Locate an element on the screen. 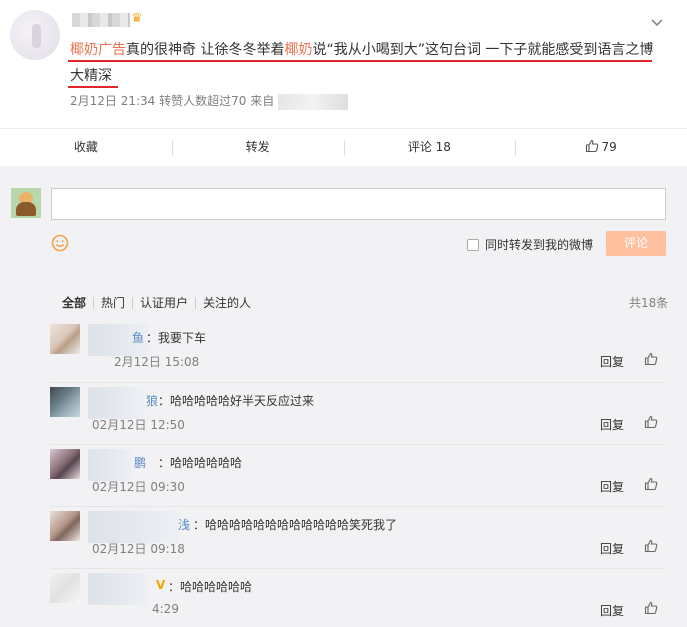 The width and height of the screenshot is (687, 627). comment-row: 鹏 ：哈哈哈哈哈哈 02月12日 09:30 回复 is located at coordinates (358, 475).